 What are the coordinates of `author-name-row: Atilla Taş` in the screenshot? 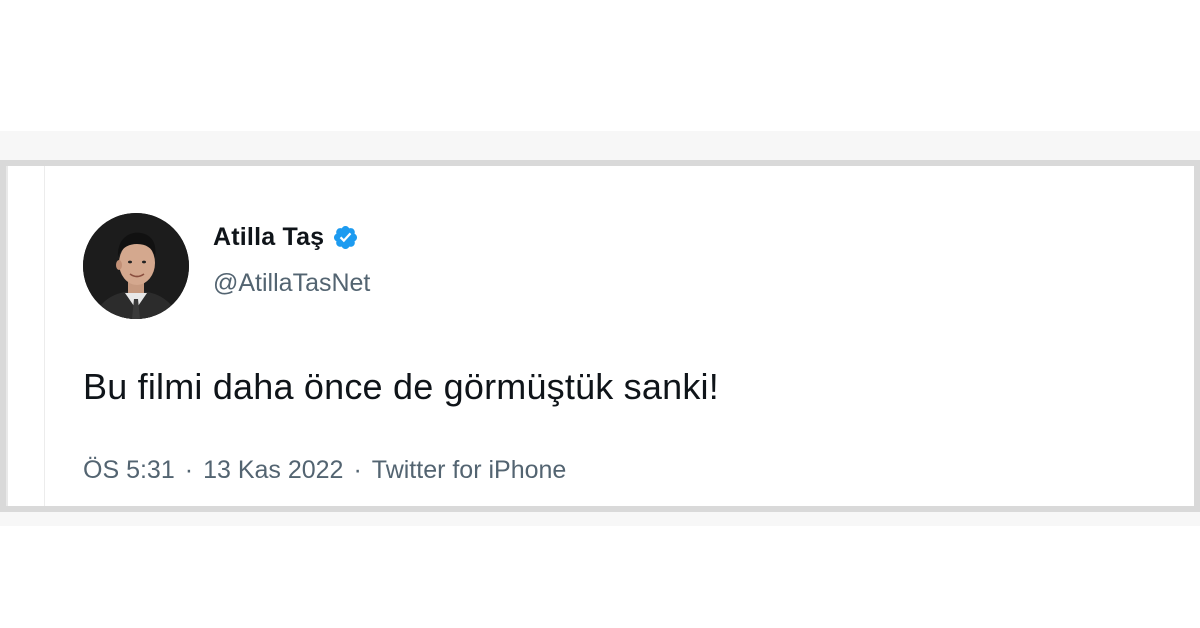 It's located at (286, 237).